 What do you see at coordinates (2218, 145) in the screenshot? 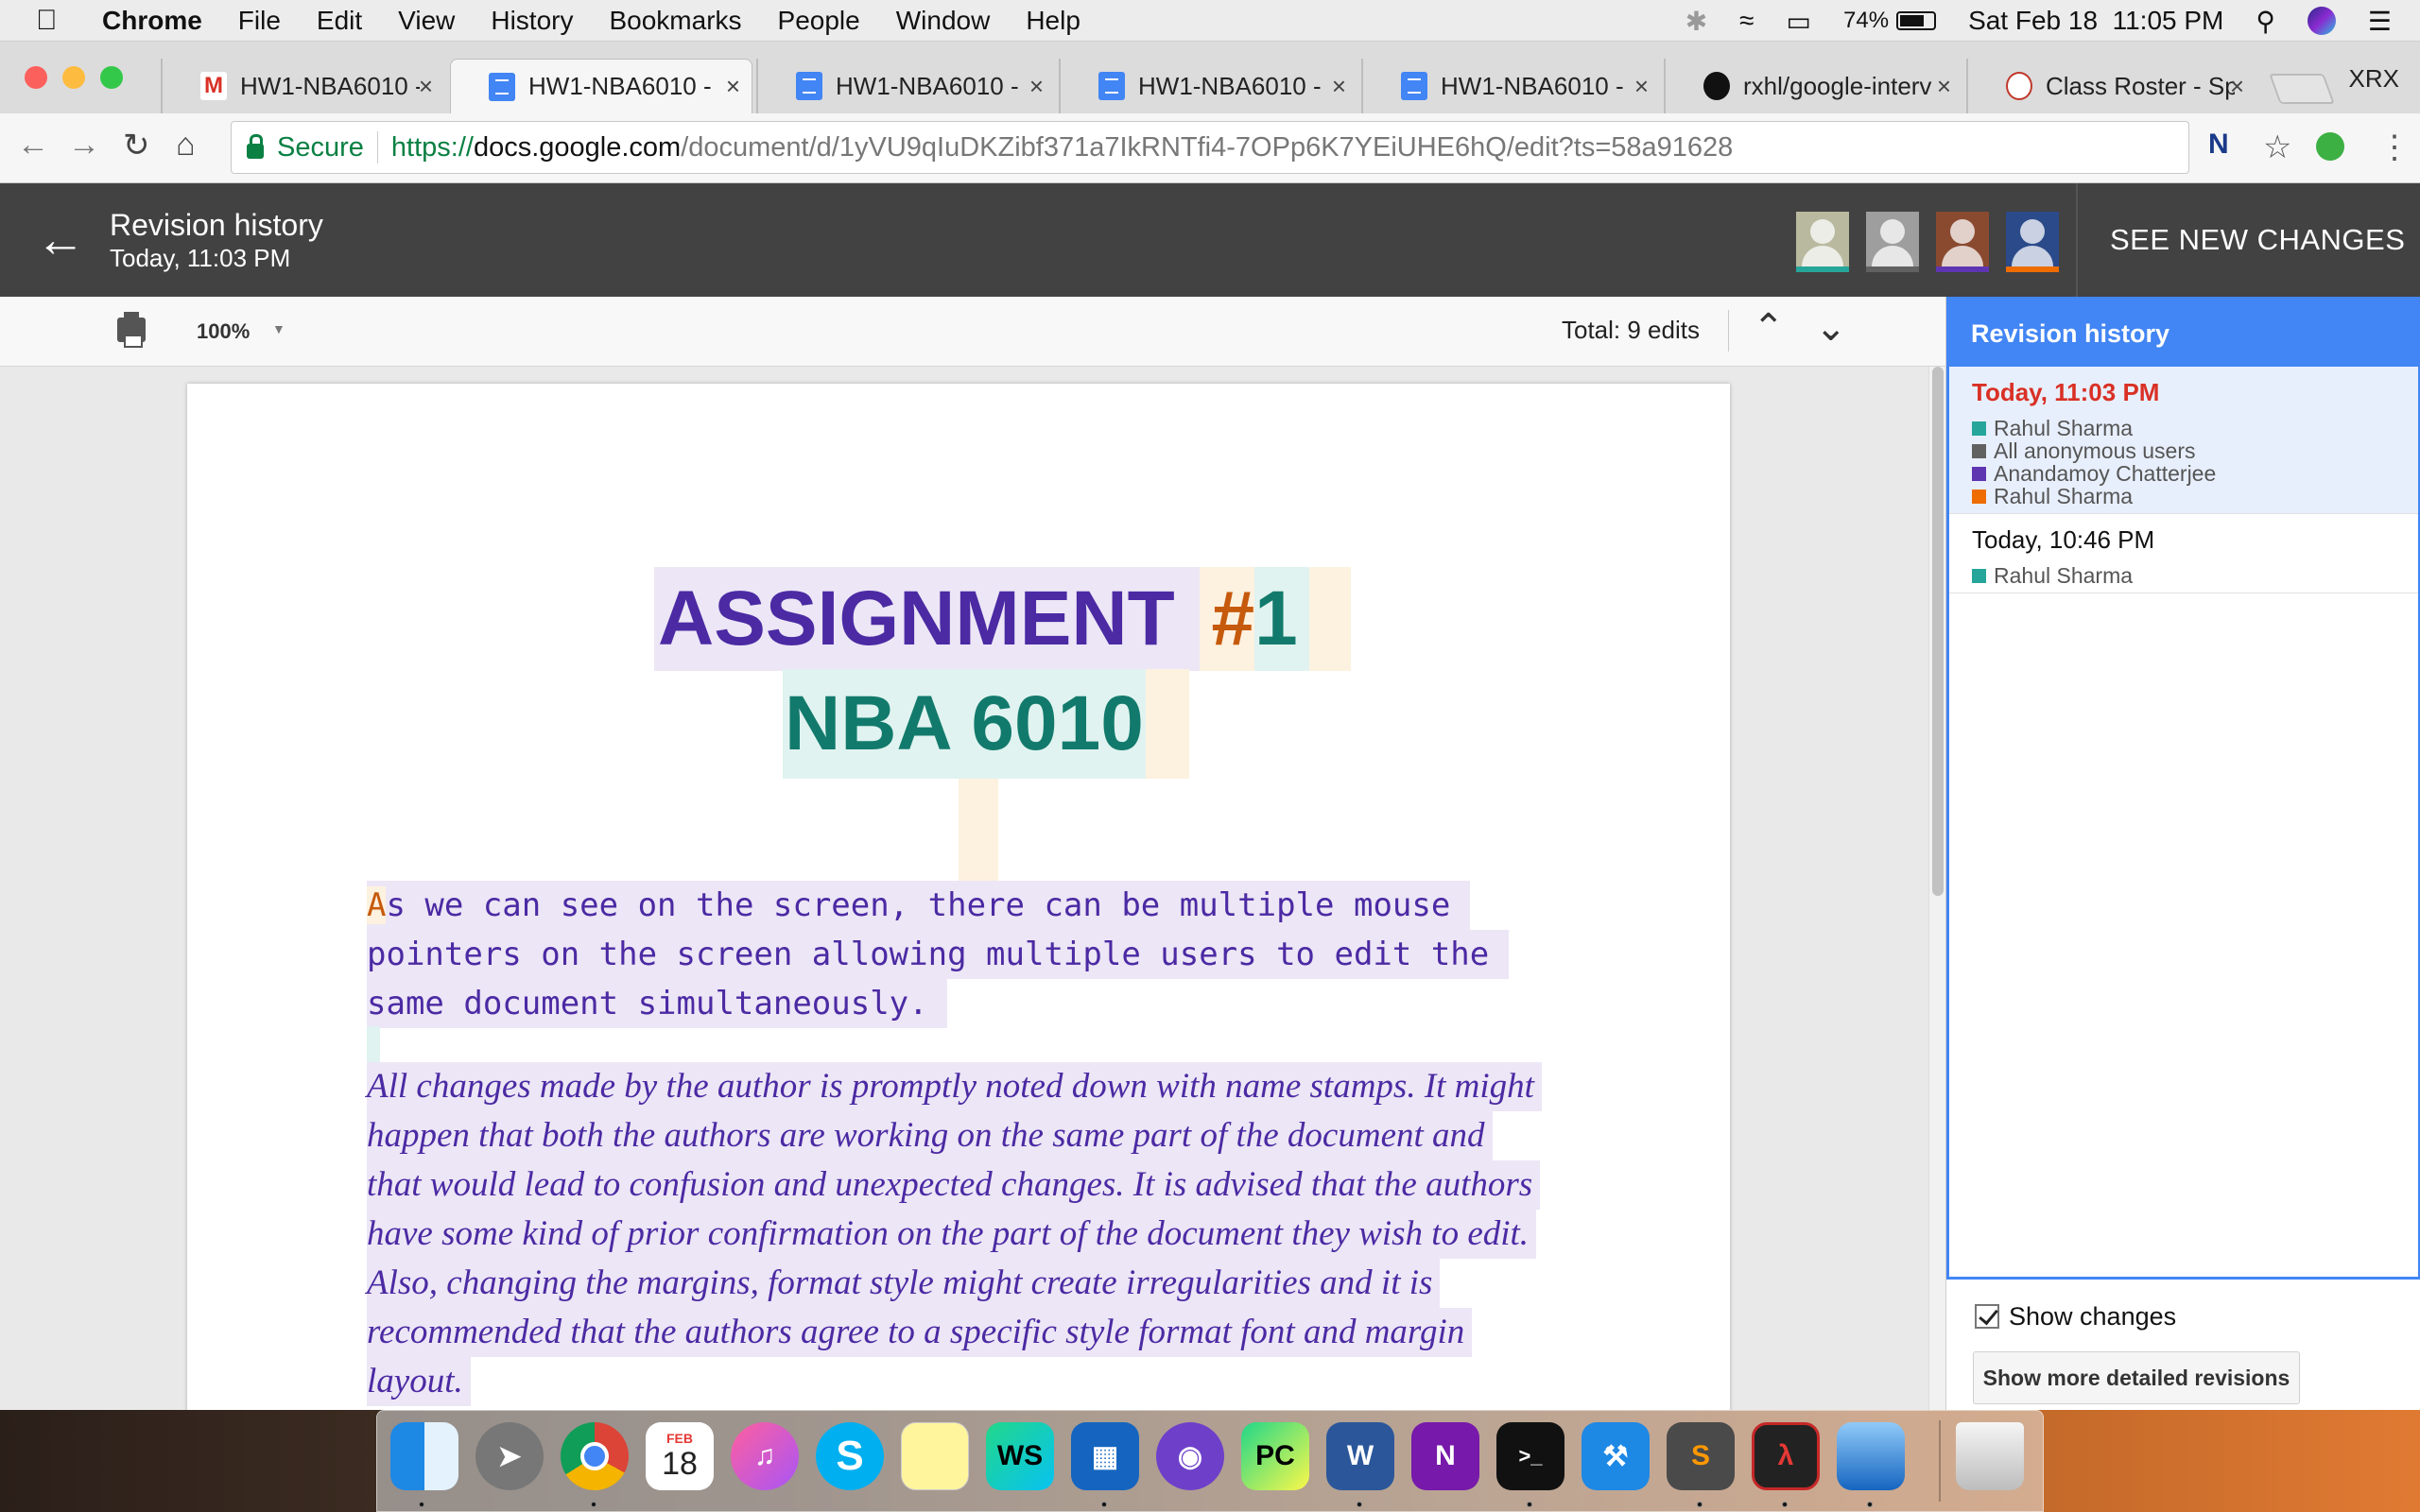
I see `extension-n-icon: N` at bounding box center [2218, 145].